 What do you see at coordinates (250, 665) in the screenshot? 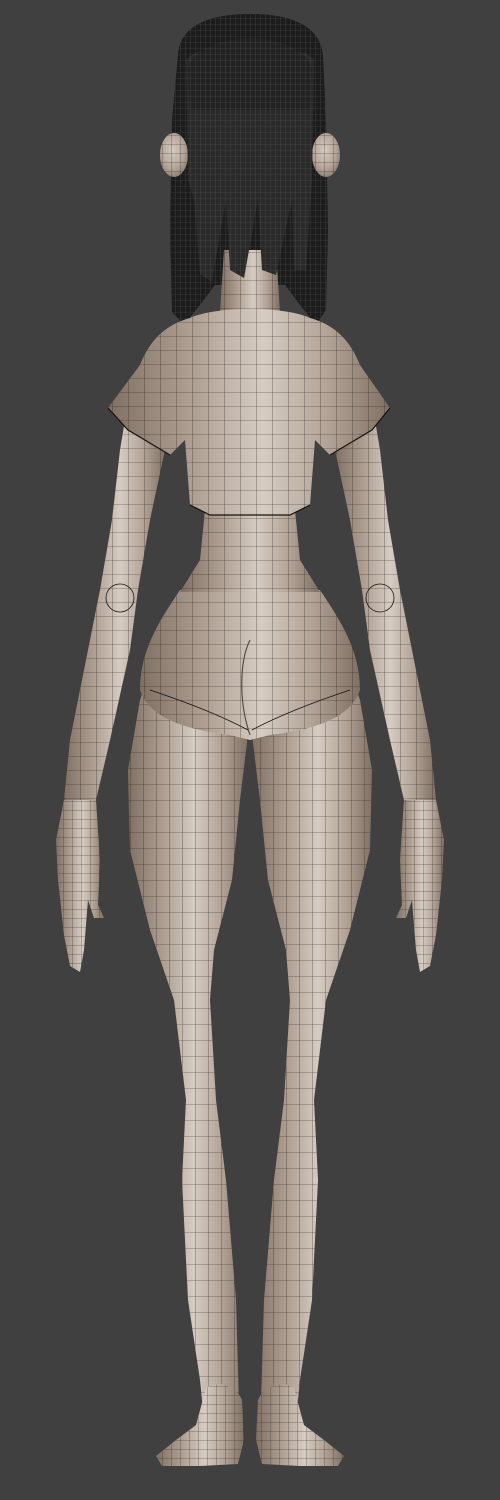
I see `hips` at bounding box center [250, 665].